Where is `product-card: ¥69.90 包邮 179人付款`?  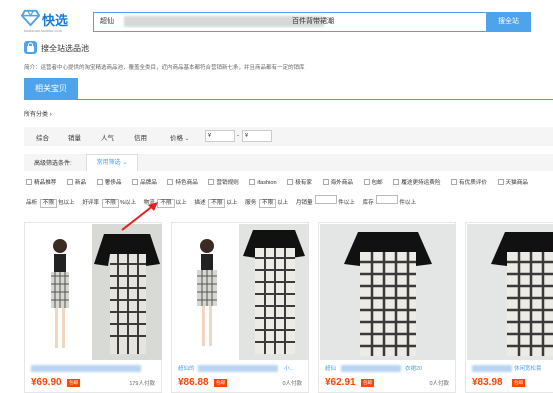 product-card: ¥69.90 包邮 179人付款 is located at coordinates (93, 307).